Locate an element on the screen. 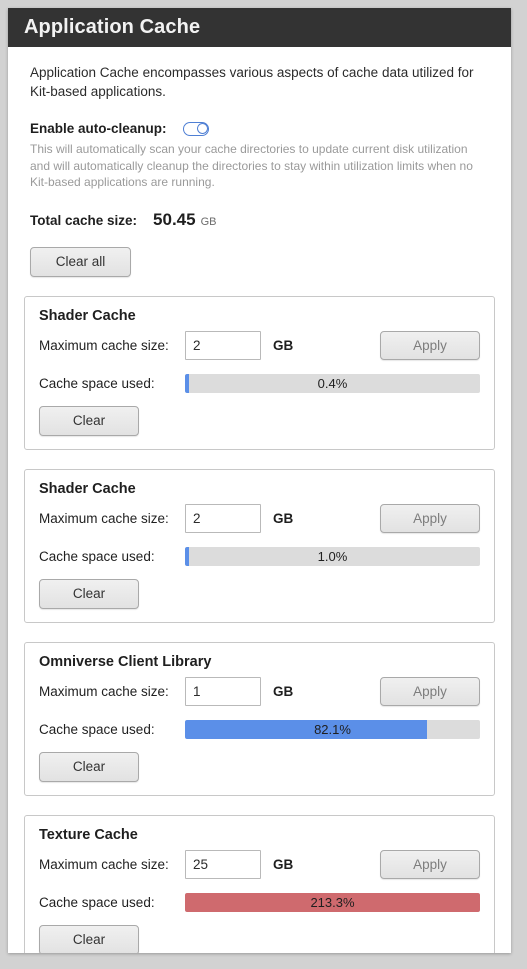 The width and height of the screenshot is (527, 969). cache-usage-percent-text: 213.3% is located at coordinates (332, 902).